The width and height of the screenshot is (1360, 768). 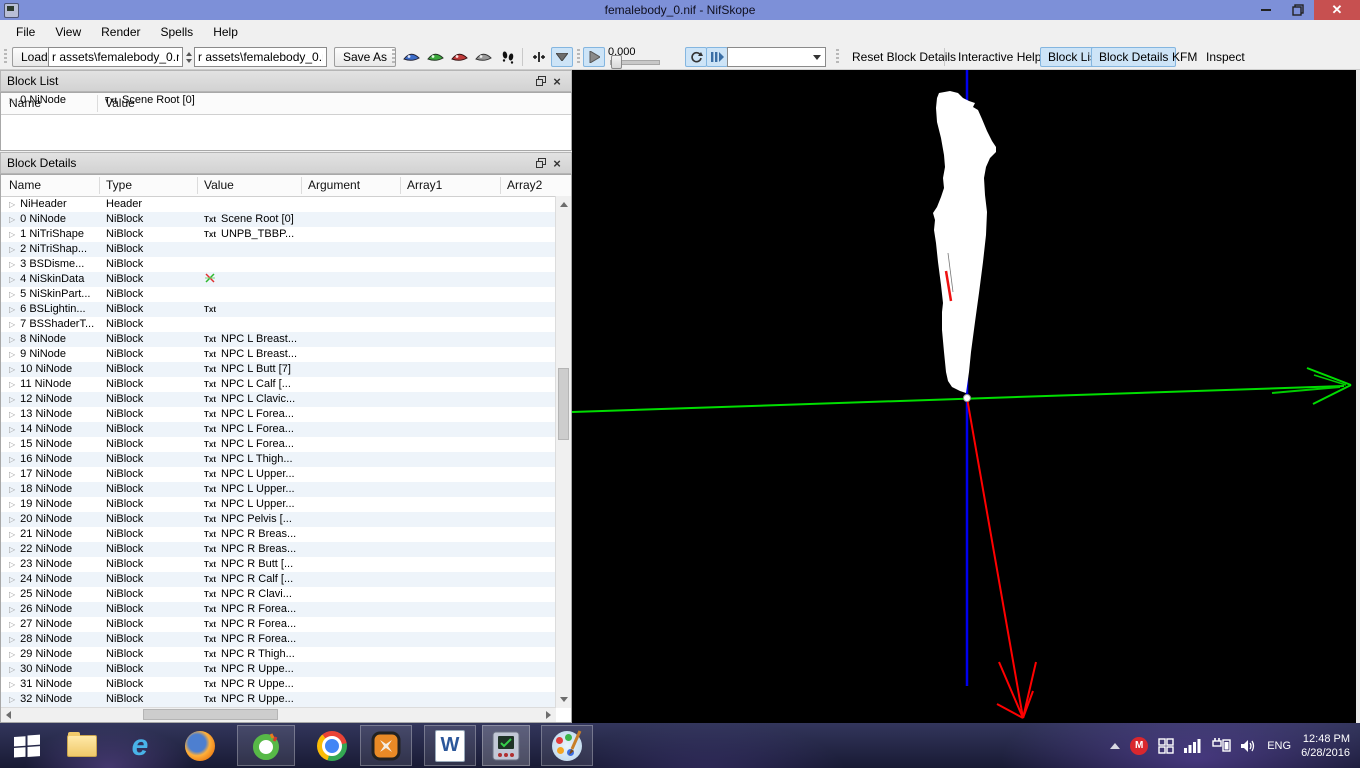 I want to click on network-signal-icon, so click(x=1192, y=745).